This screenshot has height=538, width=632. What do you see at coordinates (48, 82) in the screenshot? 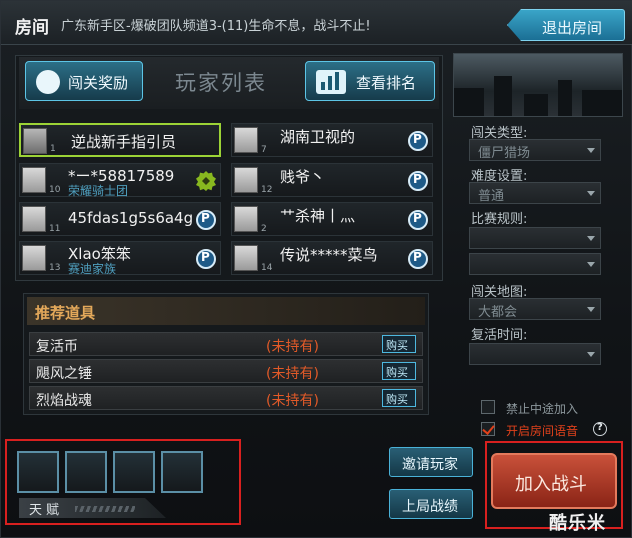
I see `medal-icon` at bounding box center [48, 82].